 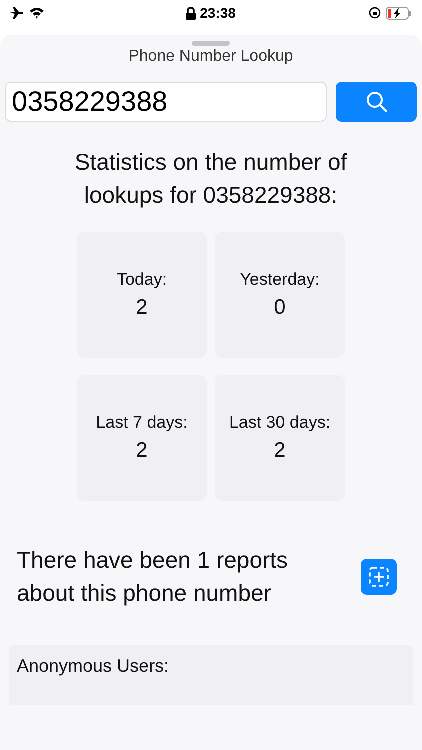 I want to click on report-author: Anonymous Users:, so click(x=93, y=666).